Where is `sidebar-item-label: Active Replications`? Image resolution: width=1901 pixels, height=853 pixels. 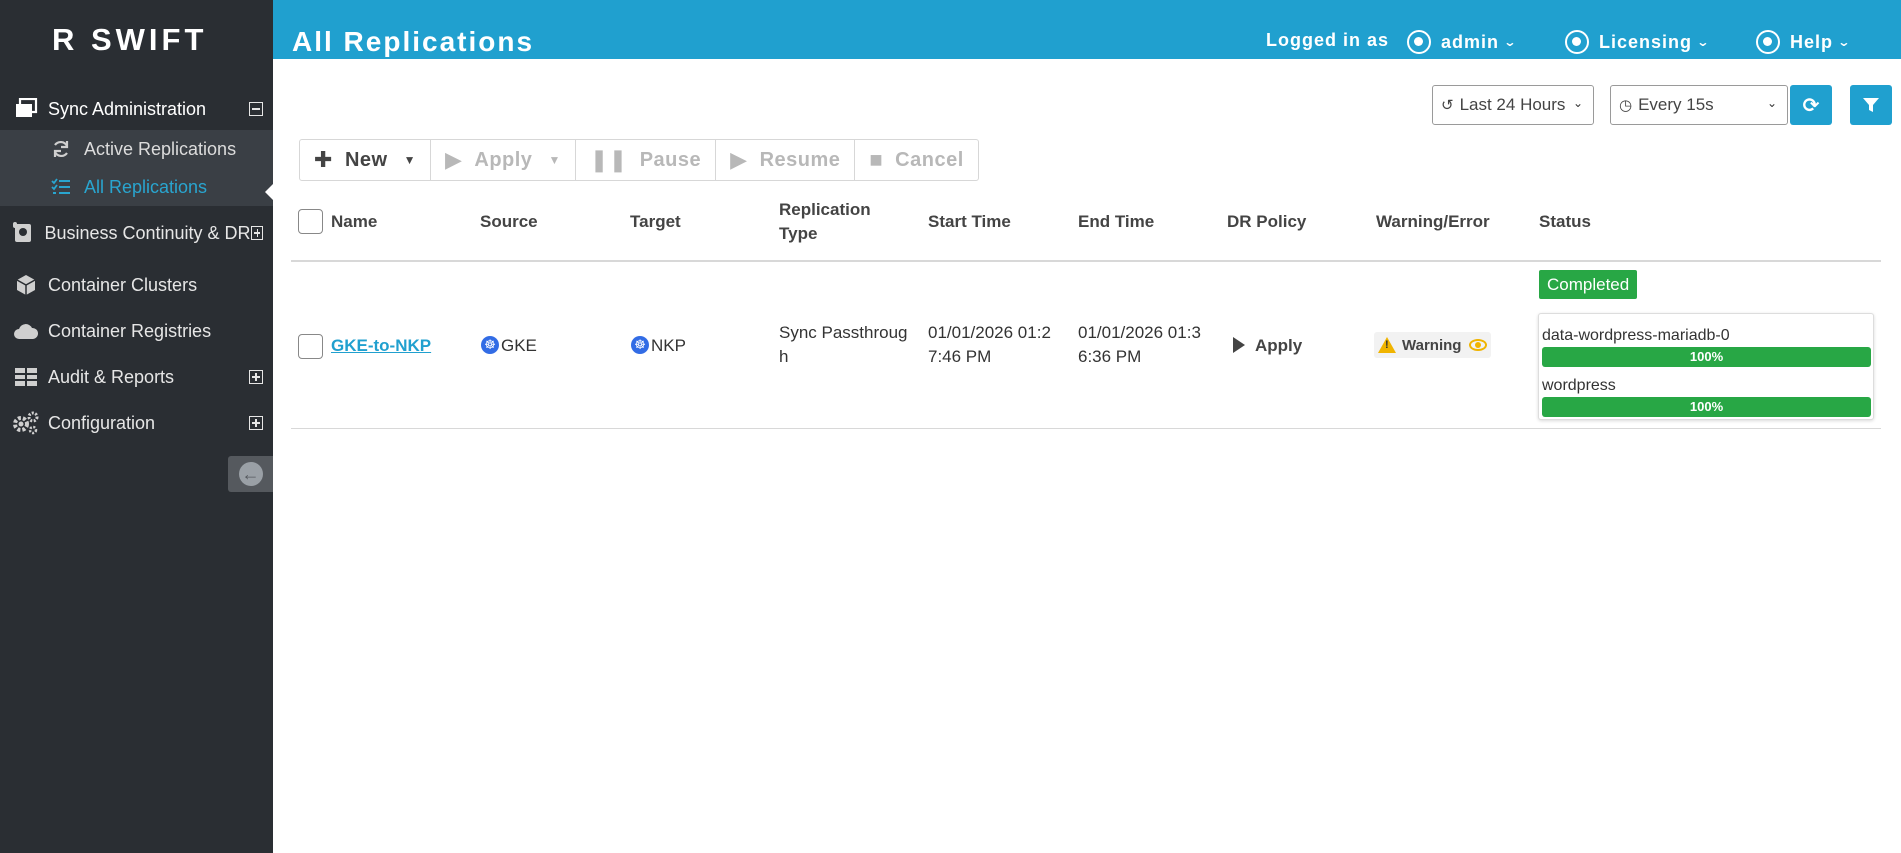
sidebar-item-label: Active Replications is located at coordinates (160, 148).